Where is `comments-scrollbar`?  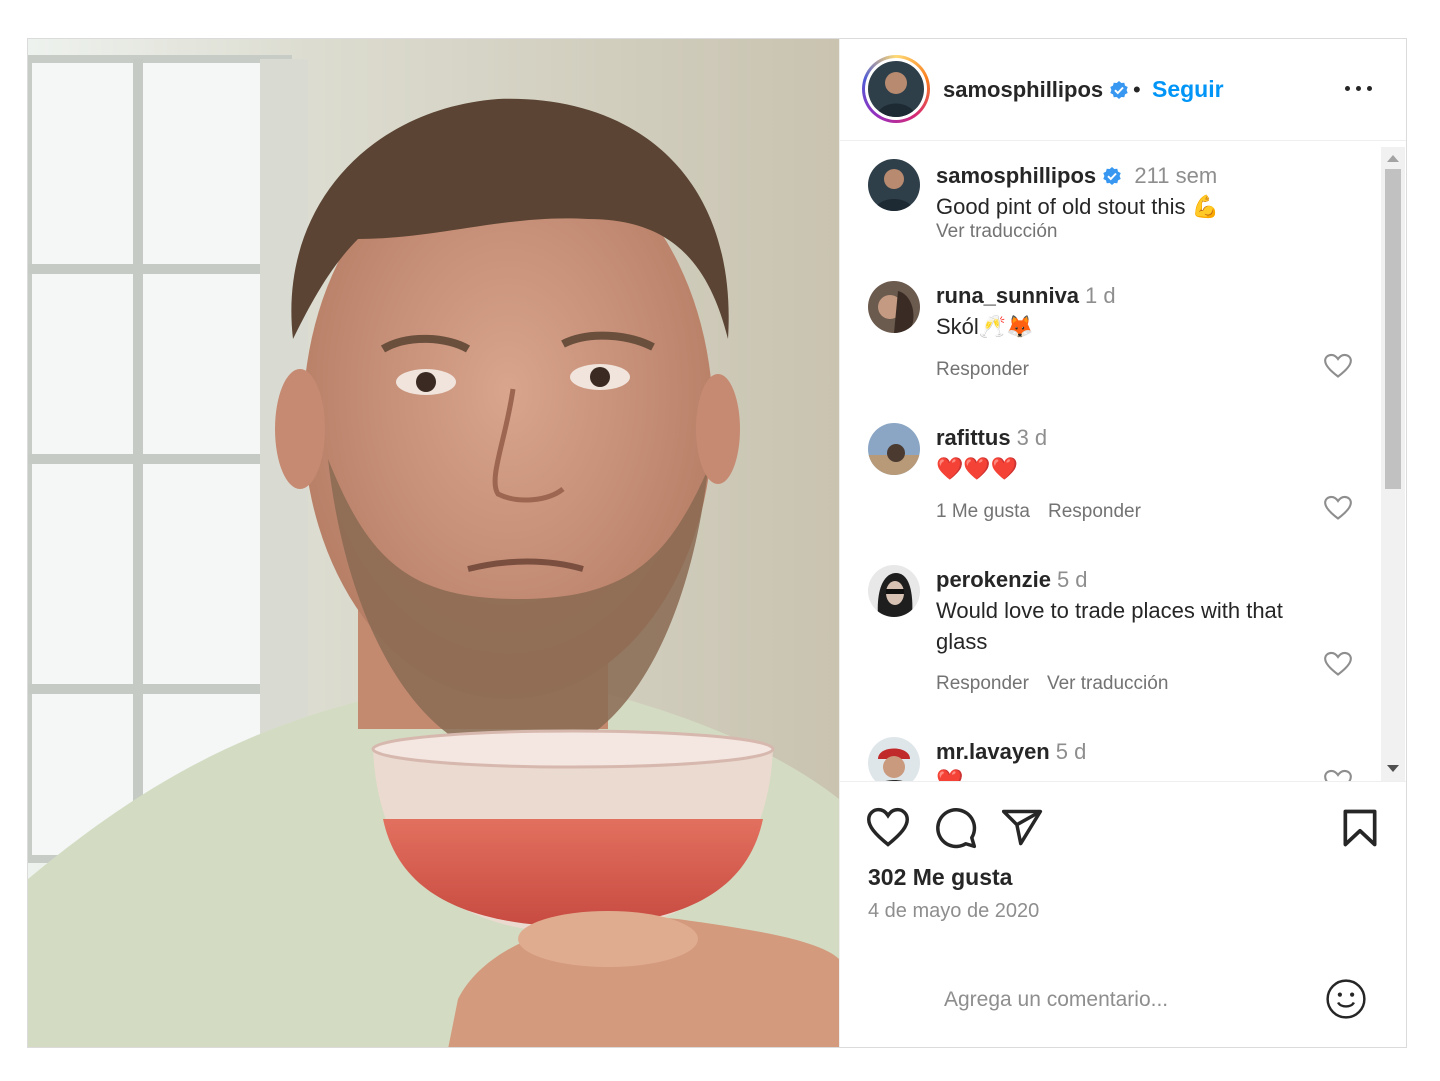
comments-scrollbar is located at coordinates (1393, 464).